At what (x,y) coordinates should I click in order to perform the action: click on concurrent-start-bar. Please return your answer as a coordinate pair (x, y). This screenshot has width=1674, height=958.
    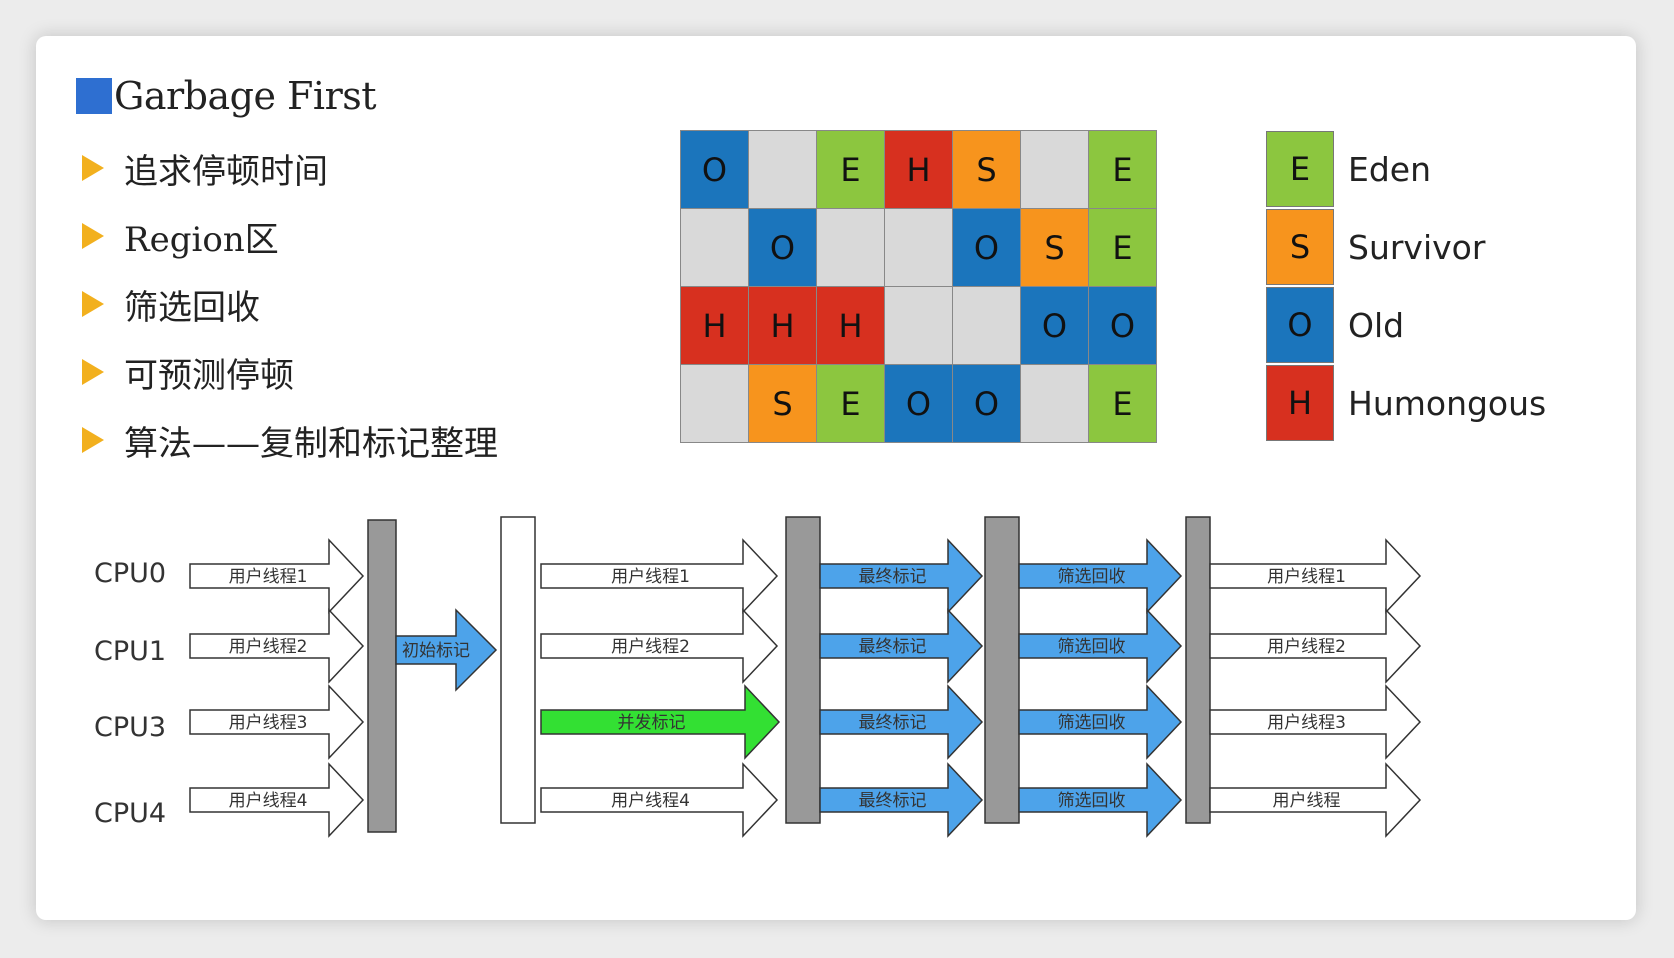
    Looking at the image, I should click on (518, 670).